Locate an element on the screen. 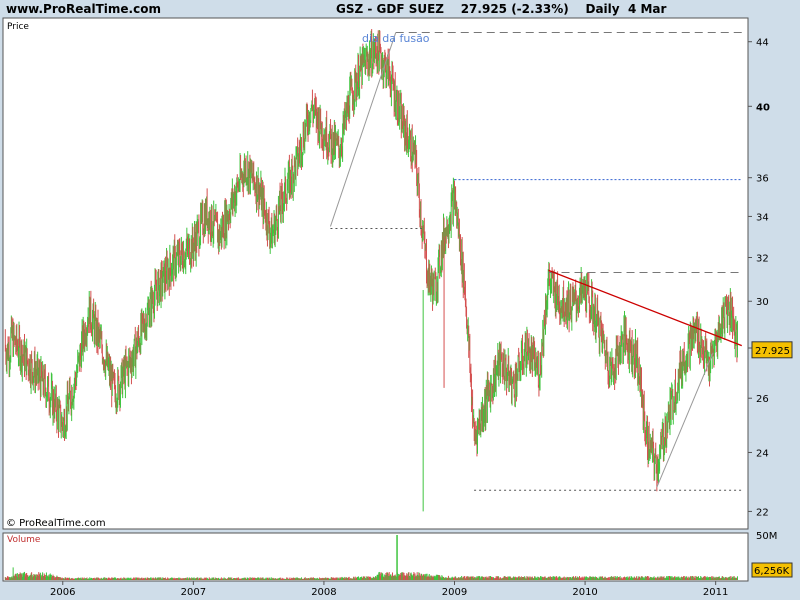  last-price-label: 27.925 is located at coordinates (772, 351).